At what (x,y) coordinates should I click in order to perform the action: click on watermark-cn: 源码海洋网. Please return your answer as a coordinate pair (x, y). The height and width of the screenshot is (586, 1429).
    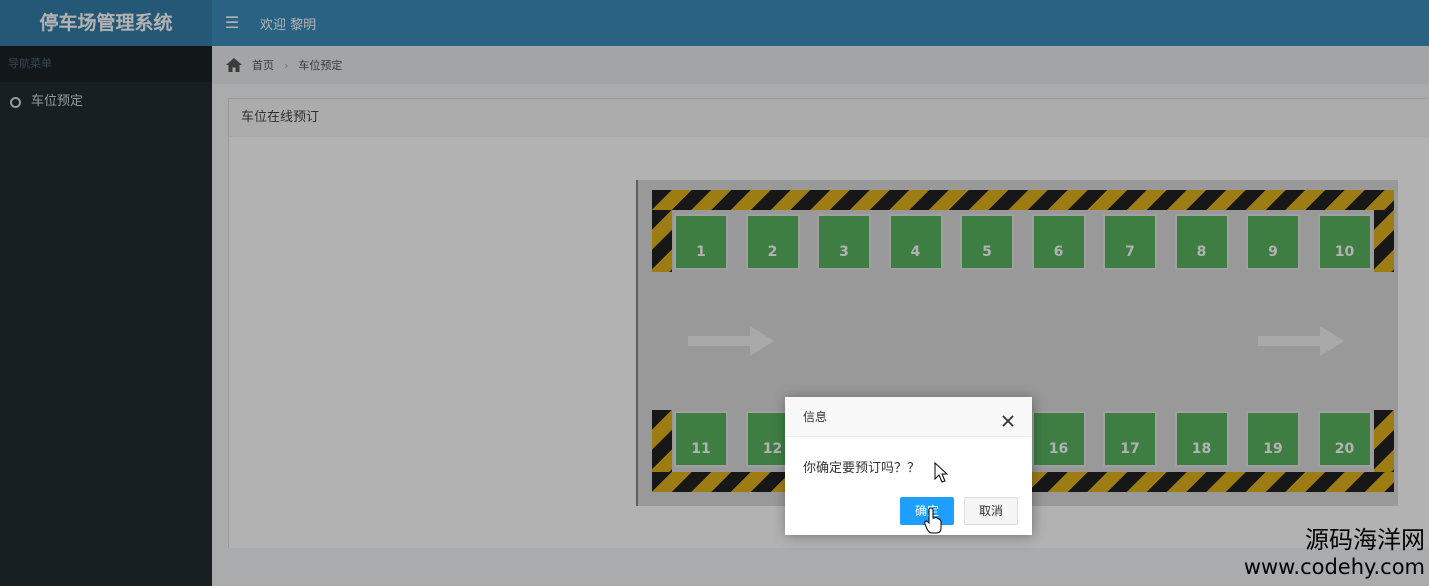
    Looking at the image, I should click on (1365, 540).